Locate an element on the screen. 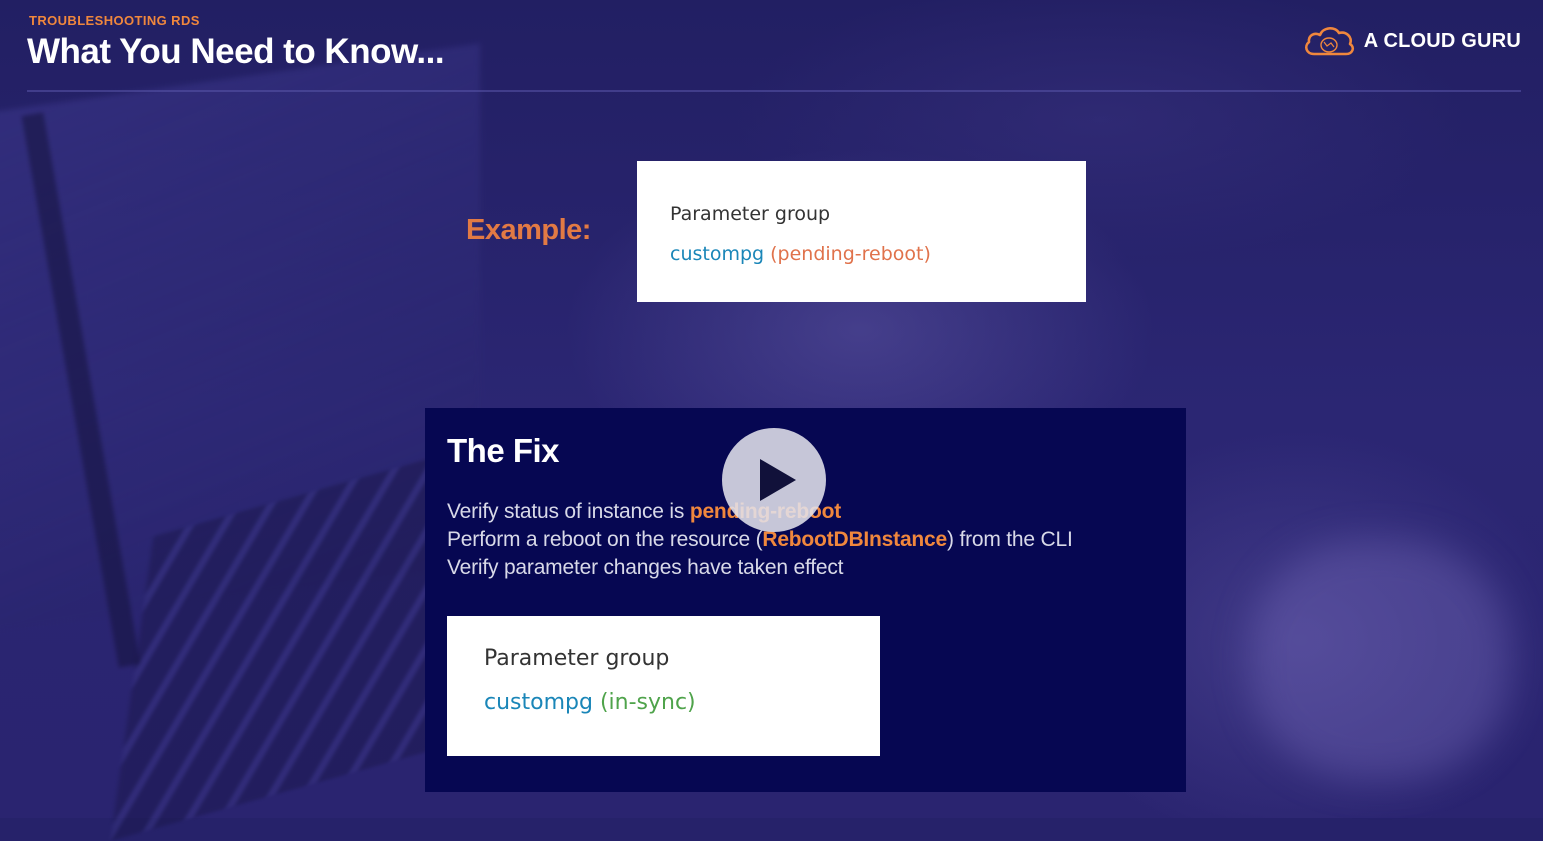  parameter-group-card-fixed: Parameter group custompg (in-sync) is located at coordinates (663, 686).